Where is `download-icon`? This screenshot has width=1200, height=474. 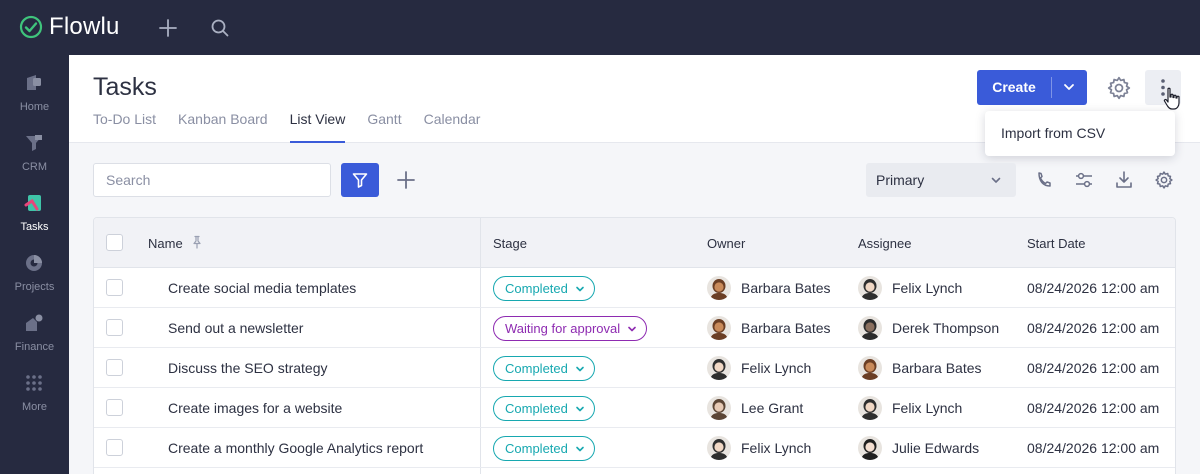
download-icon is located at coordinates (1124, 180).